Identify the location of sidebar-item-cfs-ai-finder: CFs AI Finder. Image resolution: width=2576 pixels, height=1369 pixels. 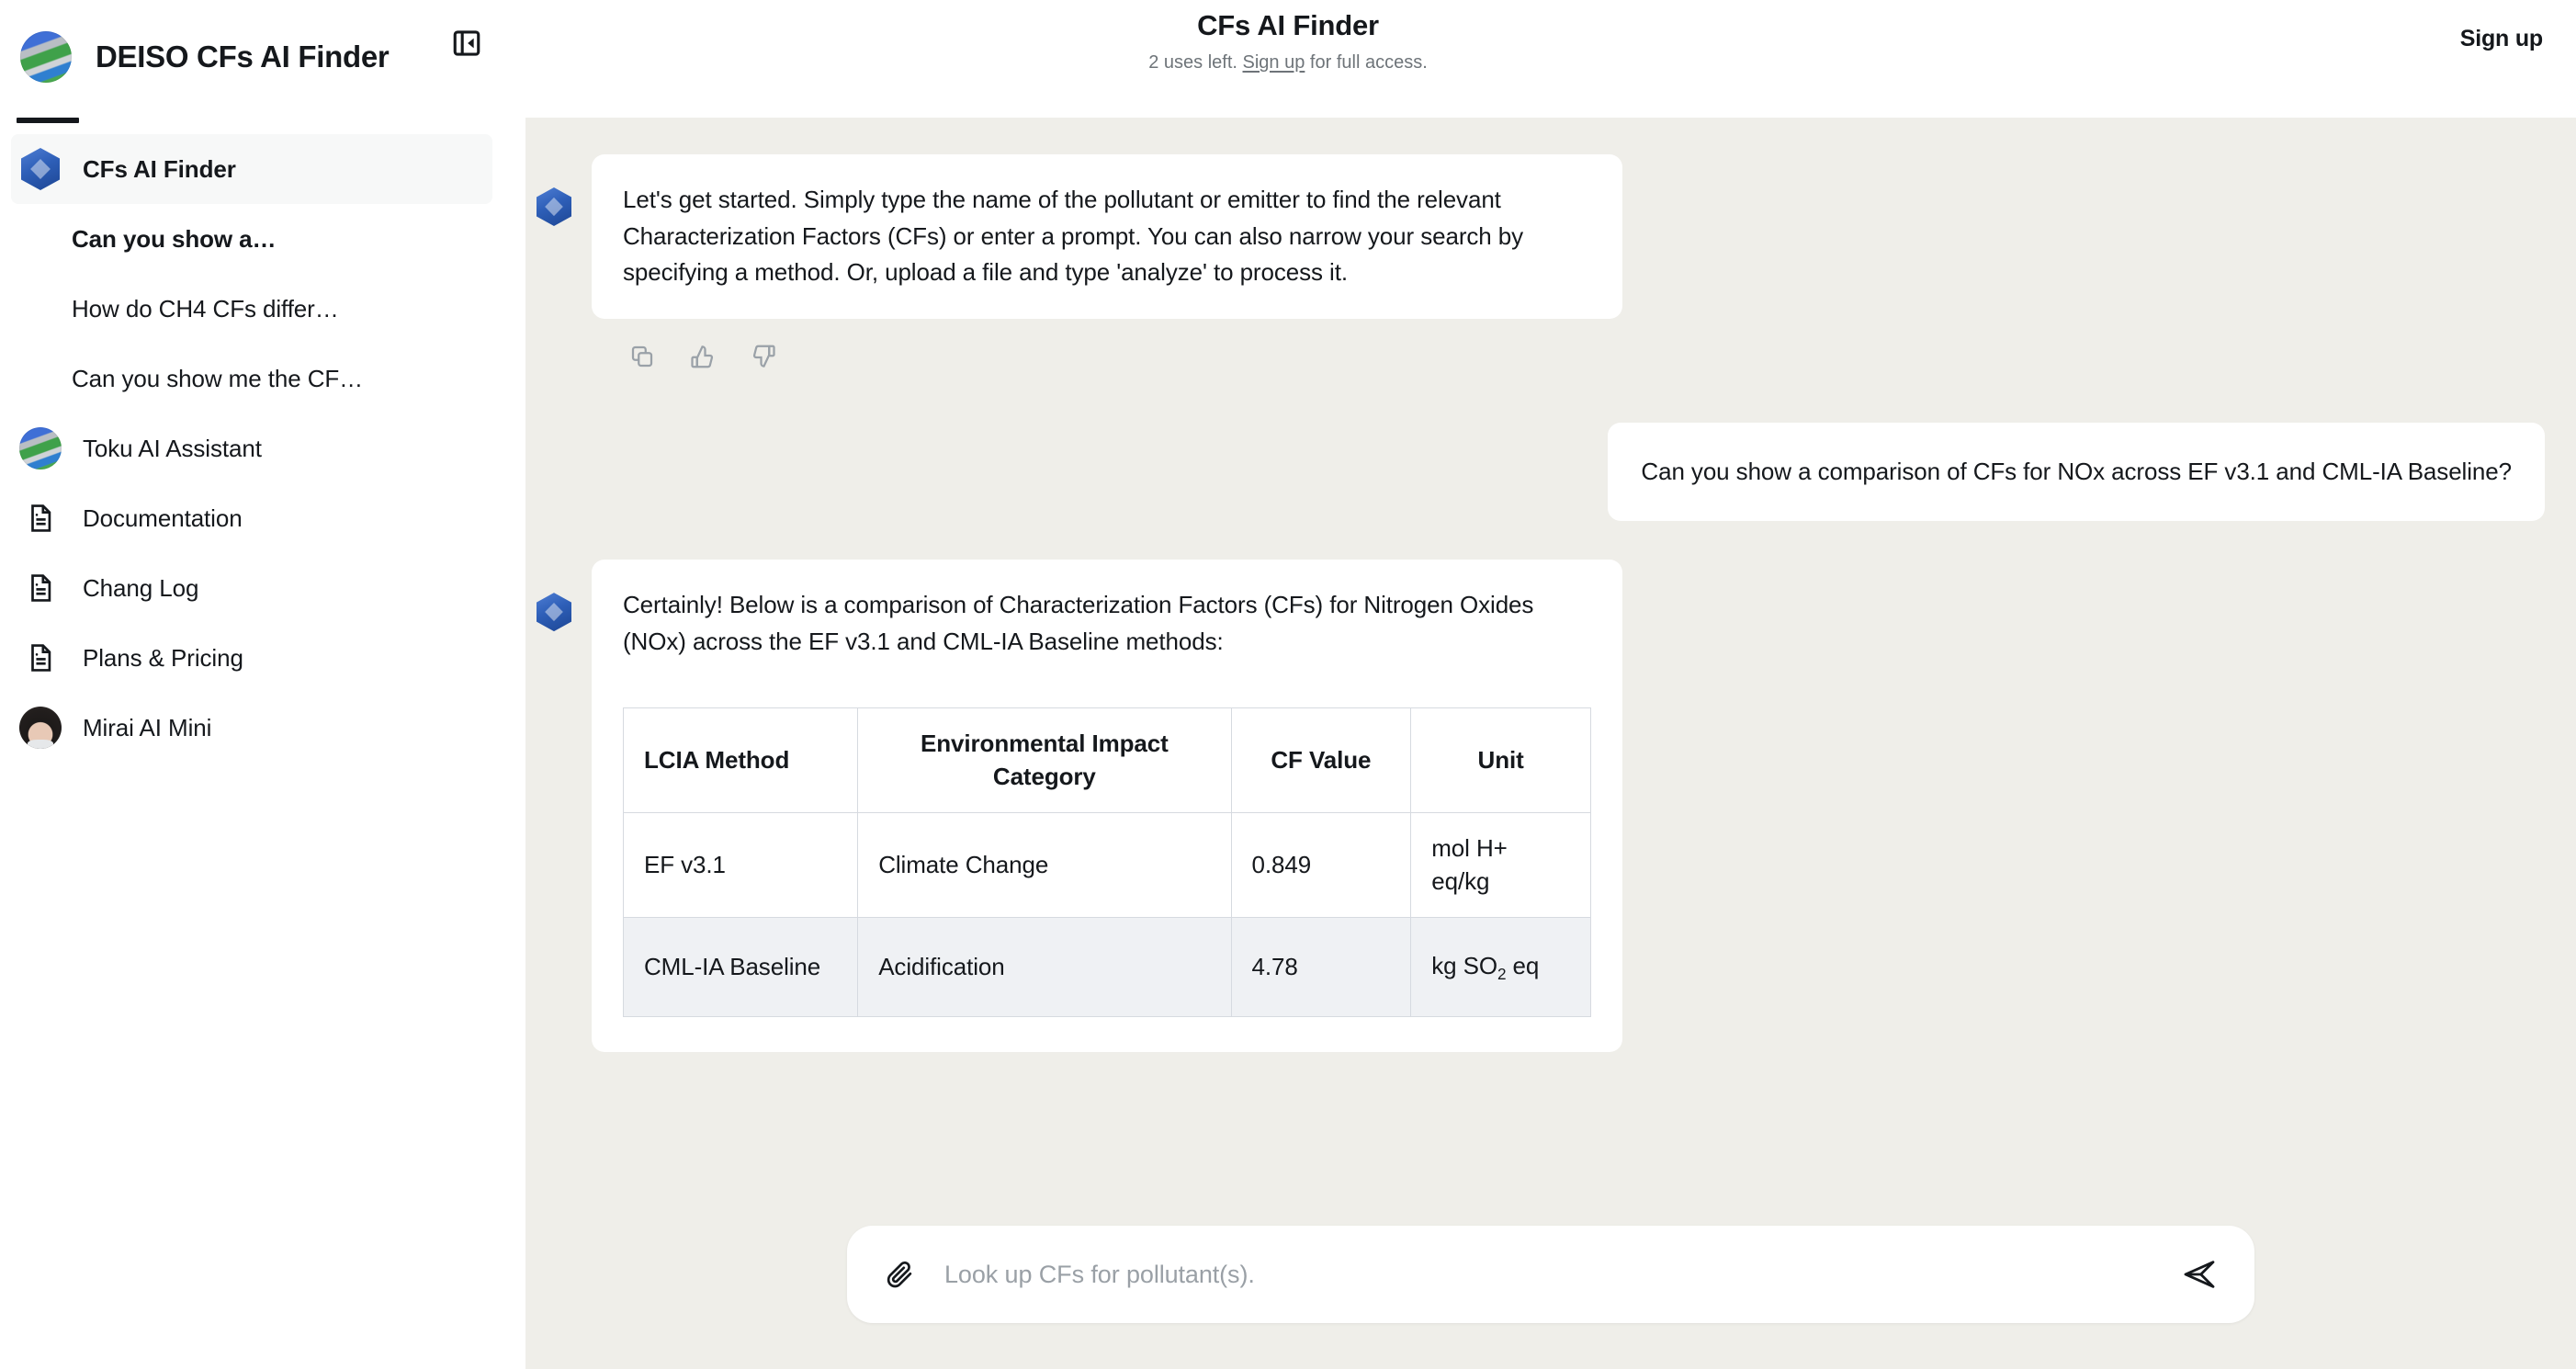
(251, 169).